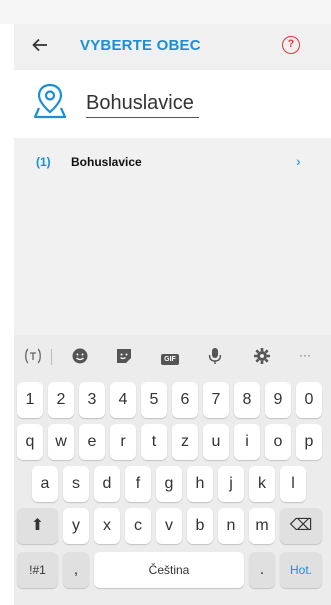  Describe the element at coordinates (76, 484) in the screenshot. I see `key: s` at that location.